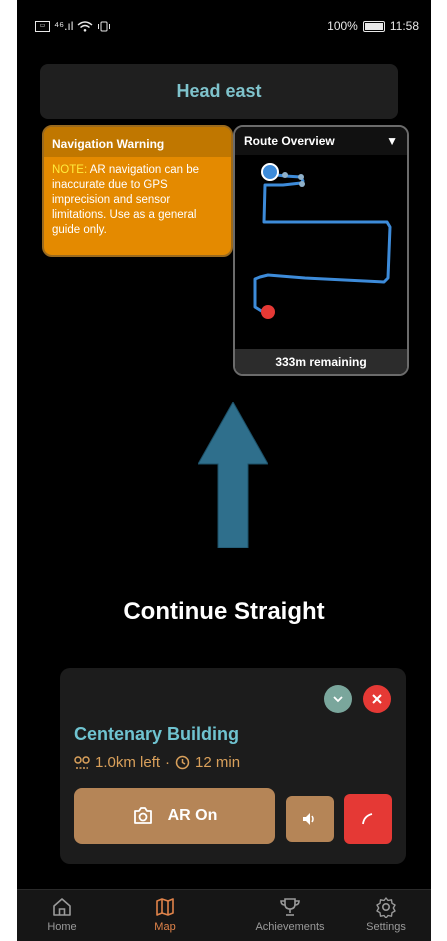 This screenshot has height=941, width=447. Describe the element at coordinates (224, 26) in the screenshot. I see `status-bar: ▭ ⁴⁶.ıl 100% 11:58` at that location.